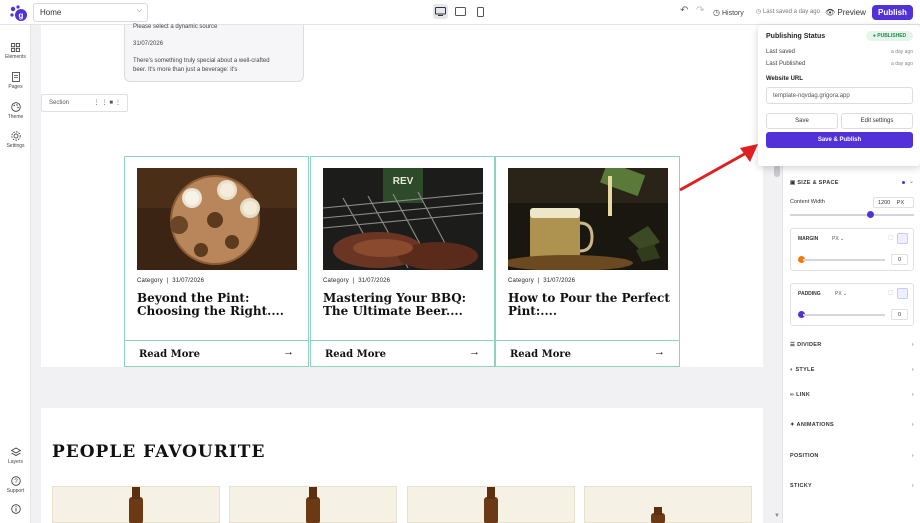  I want to click on rail-item-layers: Layers, so click(15, 456).